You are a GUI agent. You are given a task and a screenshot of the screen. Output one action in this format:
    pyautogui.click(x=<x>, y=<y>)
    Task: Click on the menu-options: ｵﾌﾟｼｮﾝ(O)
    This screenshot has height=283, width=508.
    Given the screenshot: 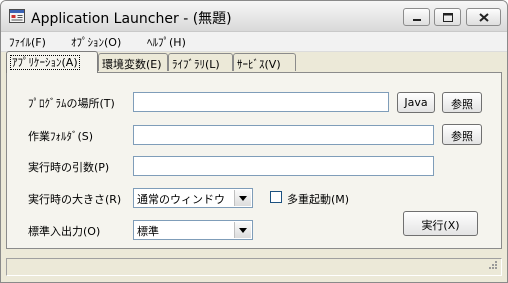 What is the action you would take?
    pyautogui.click(x=96, y=42)
    